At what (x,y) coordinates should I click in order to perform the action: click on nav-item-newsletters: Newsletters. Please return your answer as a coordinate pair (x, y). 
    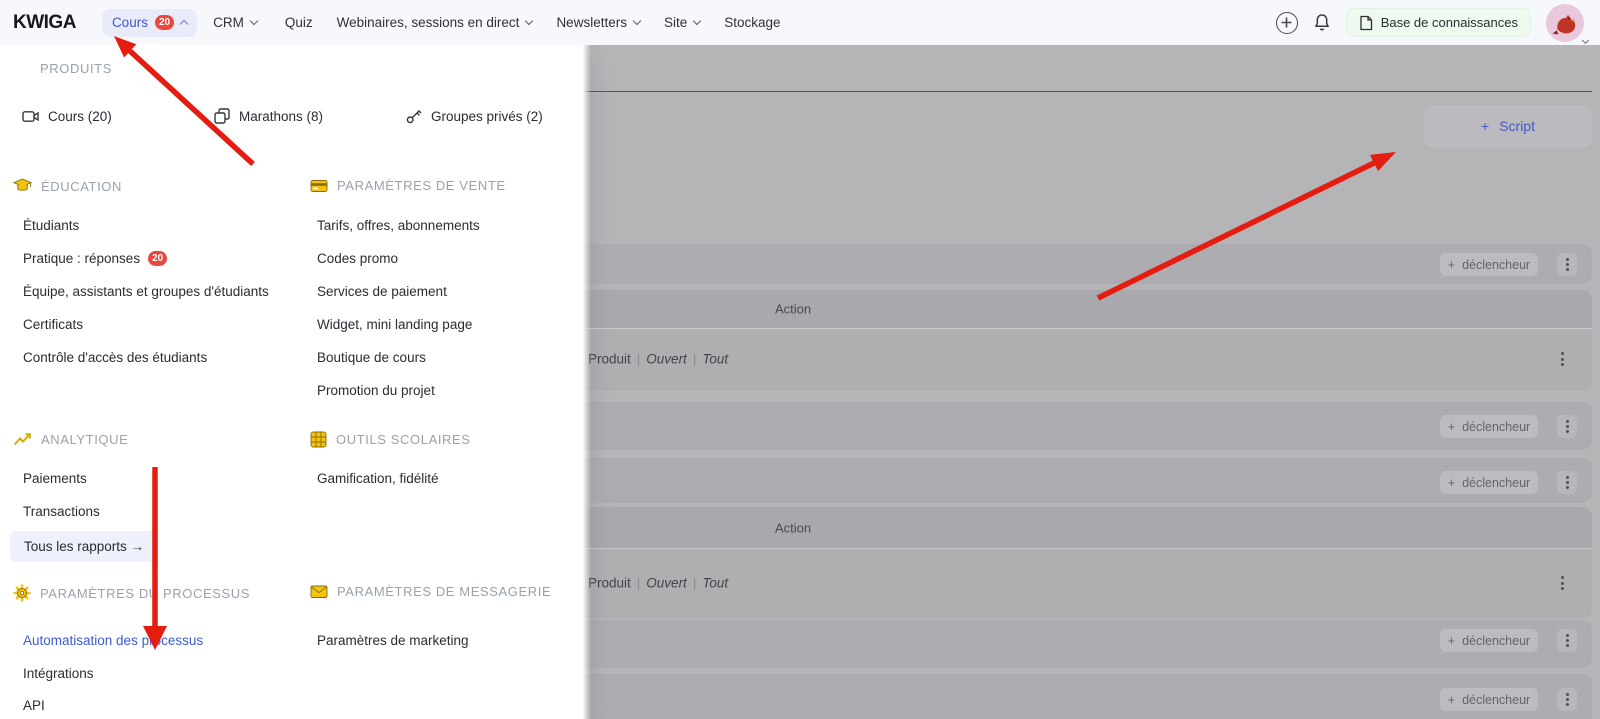
    Looking at the image, I should click on (599, 22).